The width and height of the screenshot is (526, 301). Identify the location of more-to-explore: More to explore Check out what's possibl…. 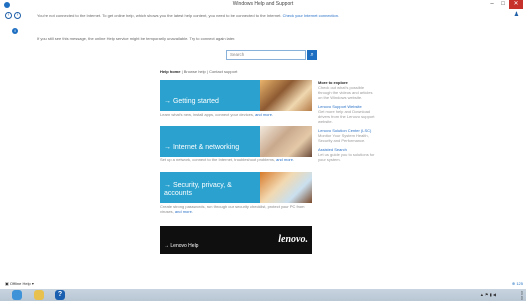
(348, 123).